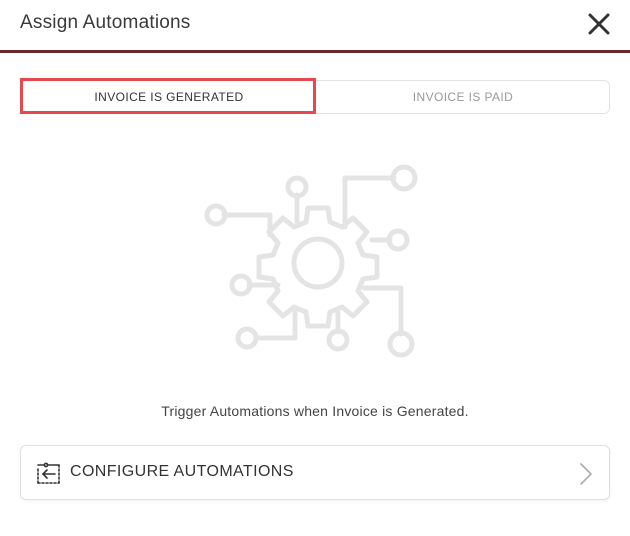 This screenshot has height=536, width=630. I want to click on chevron-right-icon, so click(586, 474).